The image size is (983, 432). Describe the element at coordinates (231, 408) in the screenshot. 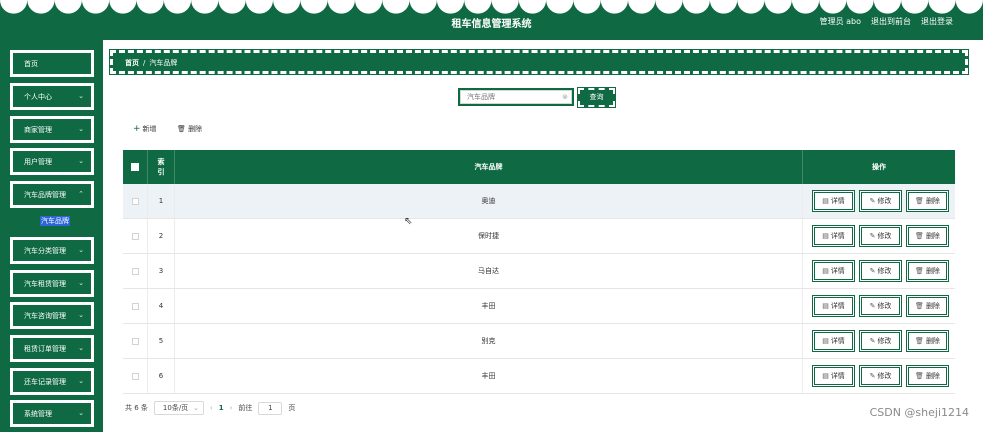

I see `next-page-icon: ›` at that location.